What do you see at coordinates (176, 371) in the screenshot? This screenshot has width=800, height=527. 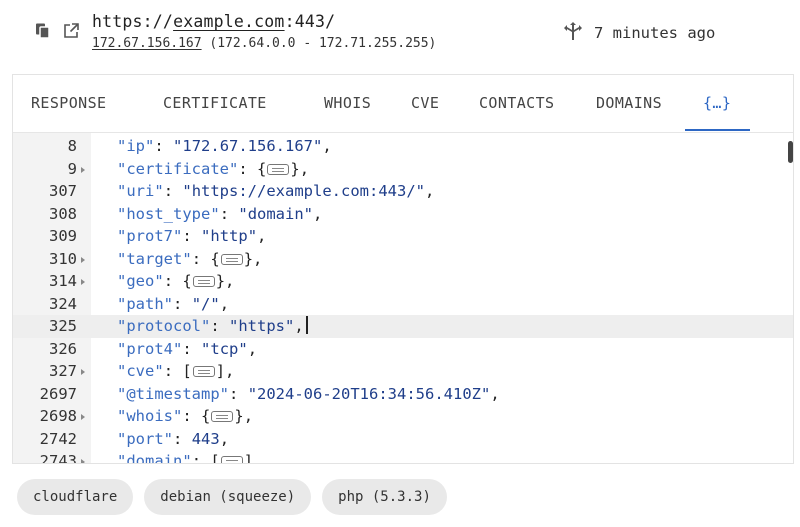 I see `code-text: "cve": [],` at bounding box center [176, 371].